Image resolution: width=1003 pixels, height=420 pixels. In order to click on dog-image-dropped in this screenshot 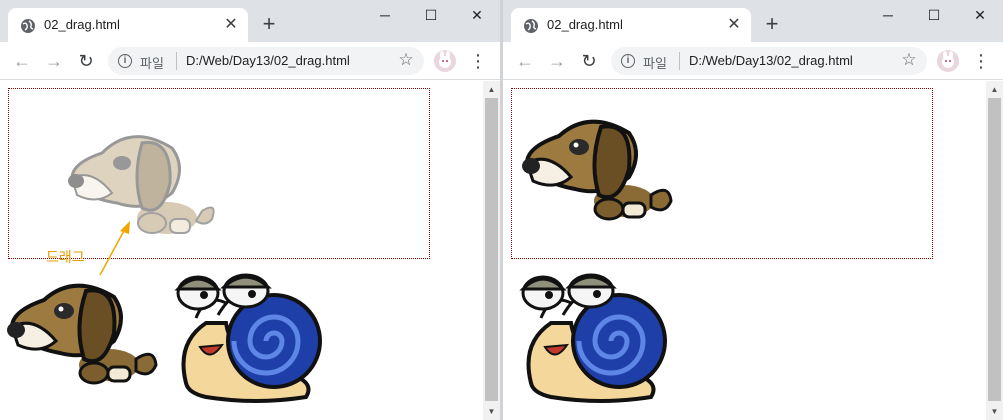, I will do `click(599, 171)`.